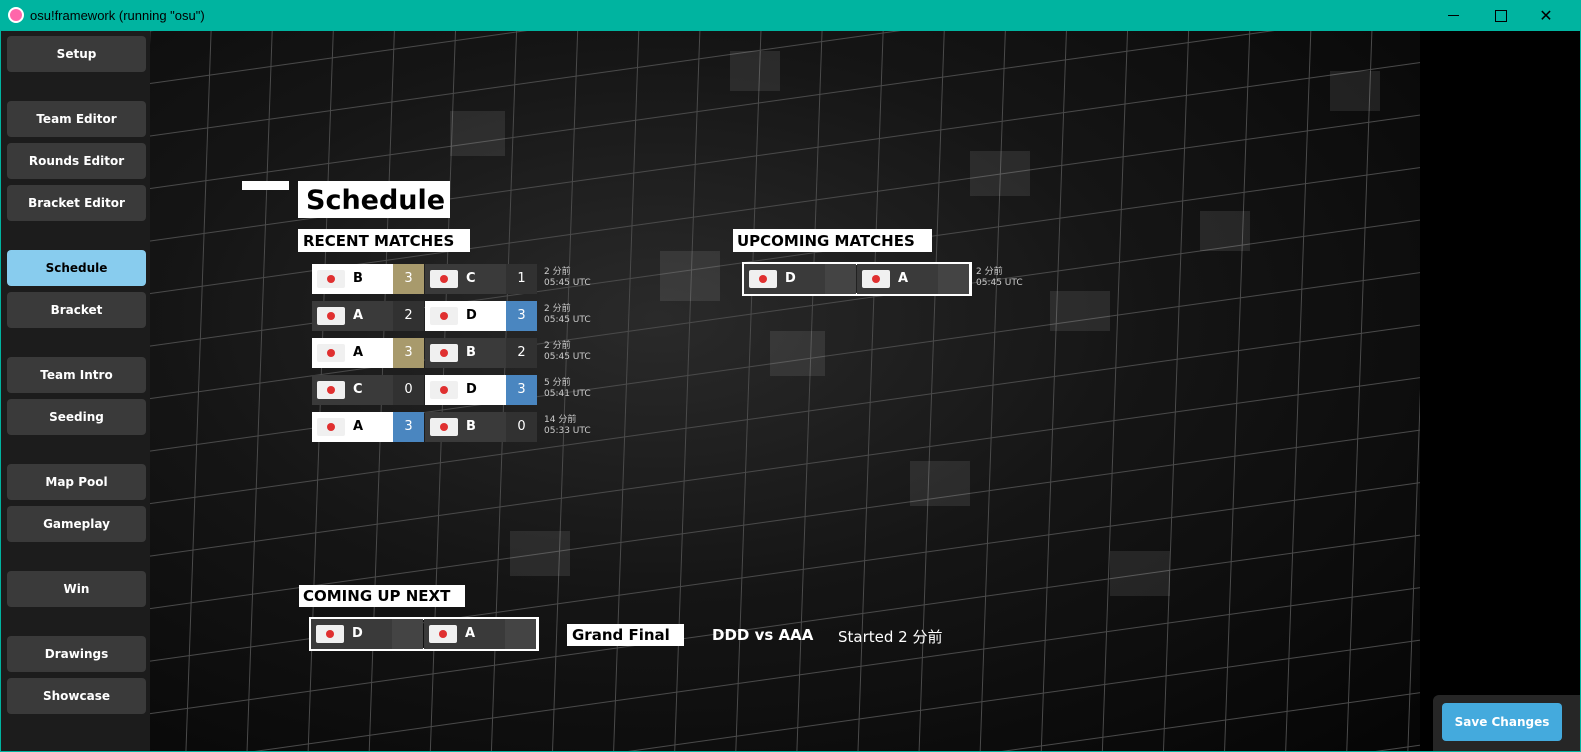 The width and height of the screenshot is (1581, 752). I want to click on osu-logo-icon, so click(16, 15).